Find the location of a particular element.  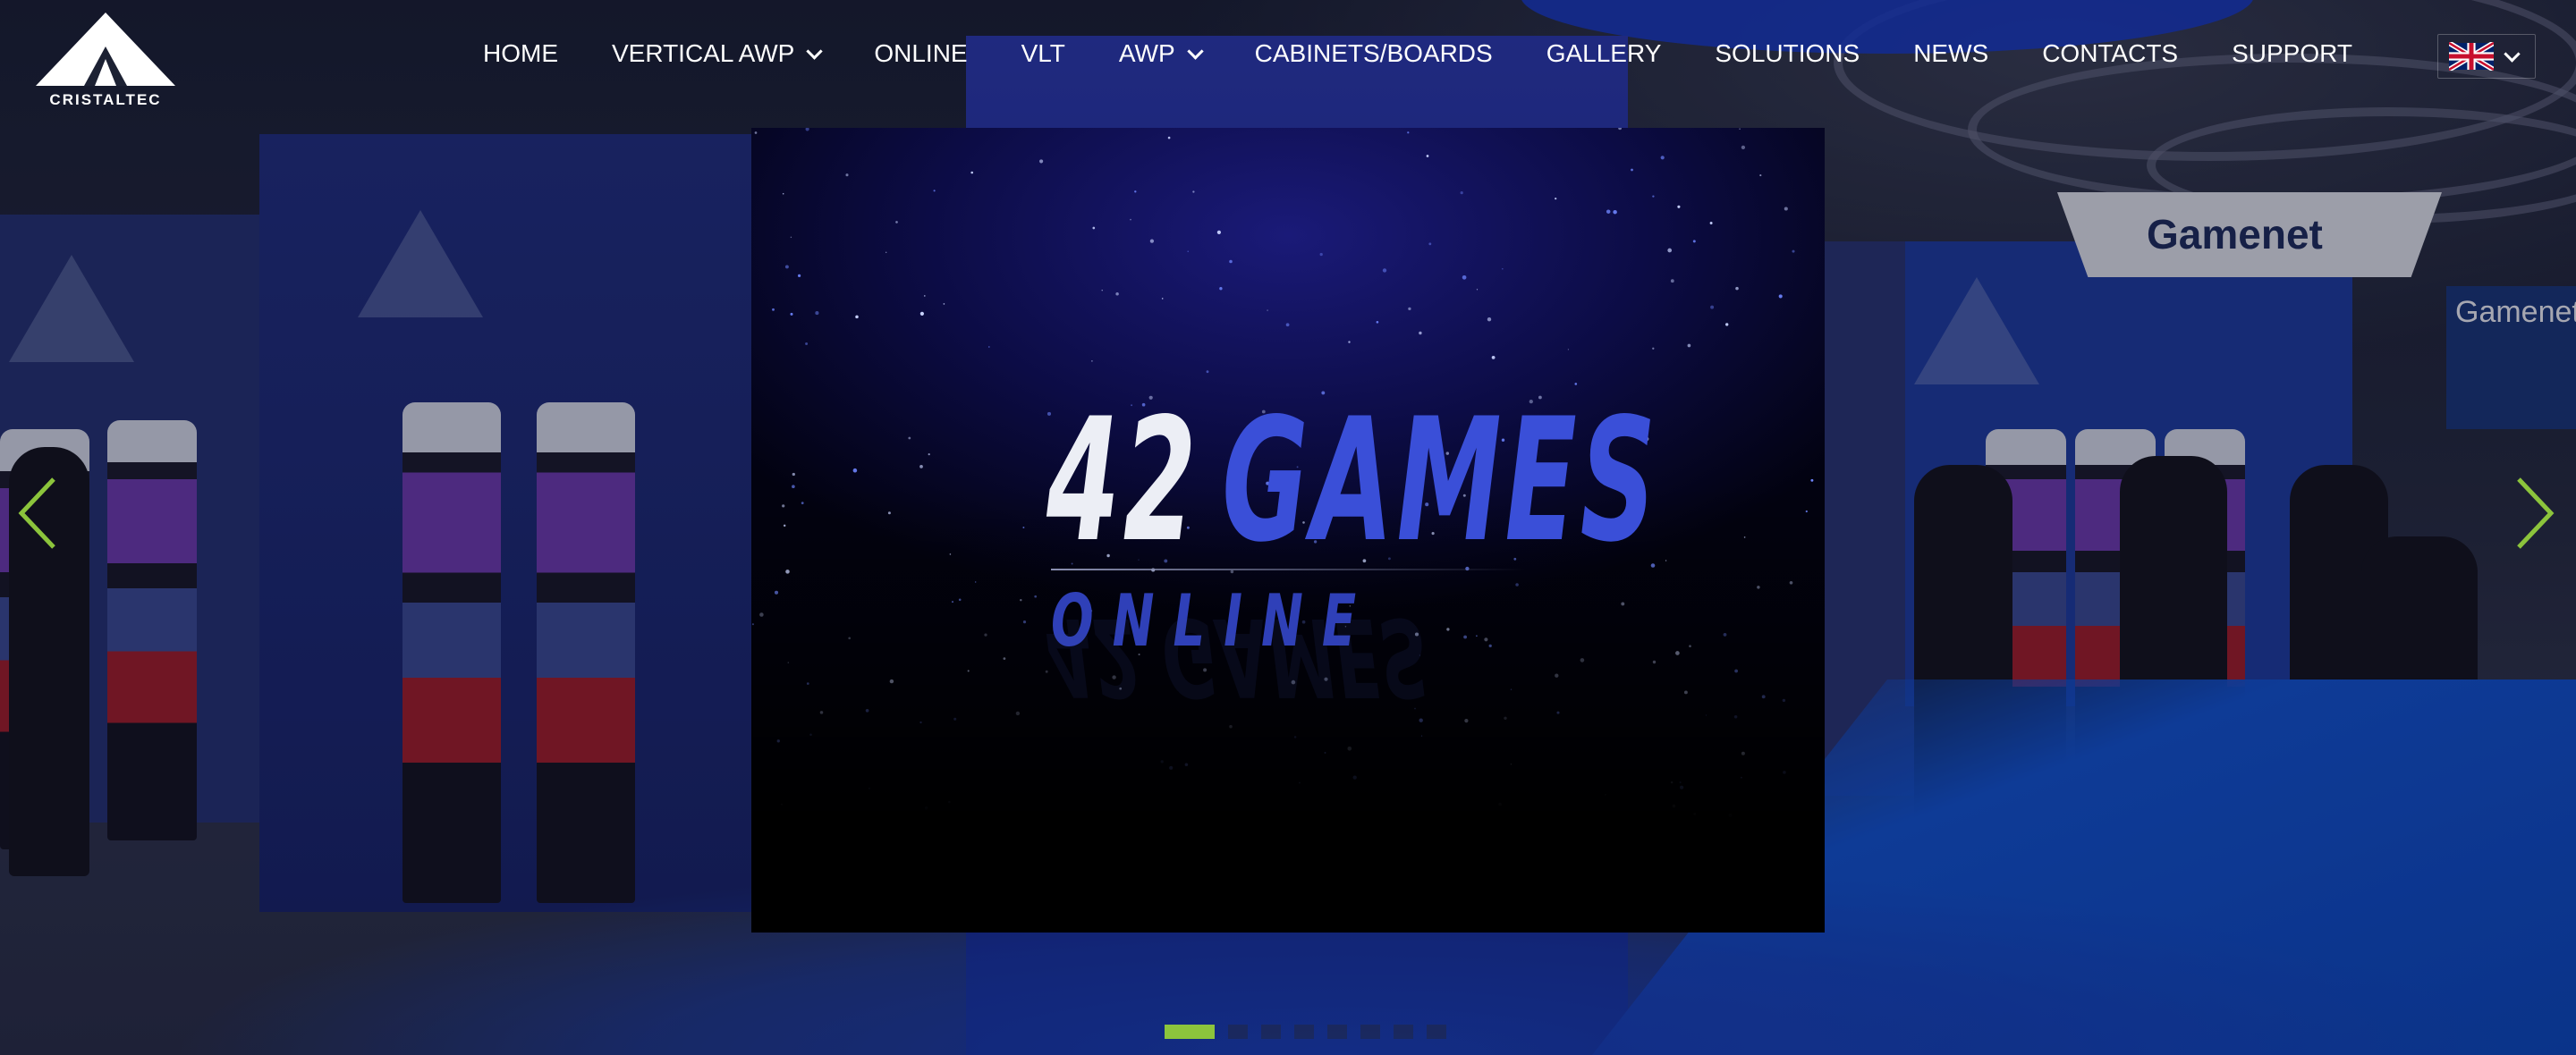

video-title-number: 42 is located at coordinates (1123, 480).